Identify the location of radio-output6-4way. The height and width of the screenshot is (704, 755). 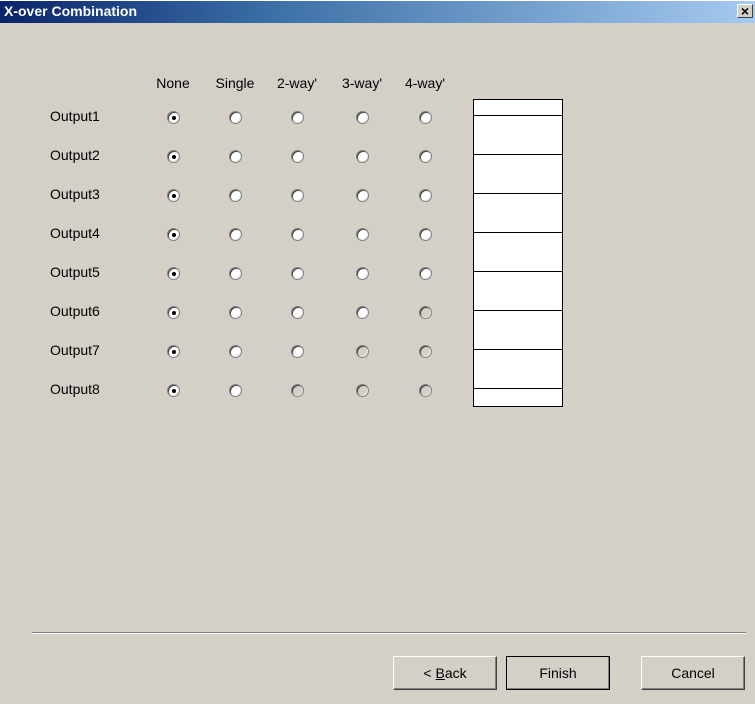
(425, 312).